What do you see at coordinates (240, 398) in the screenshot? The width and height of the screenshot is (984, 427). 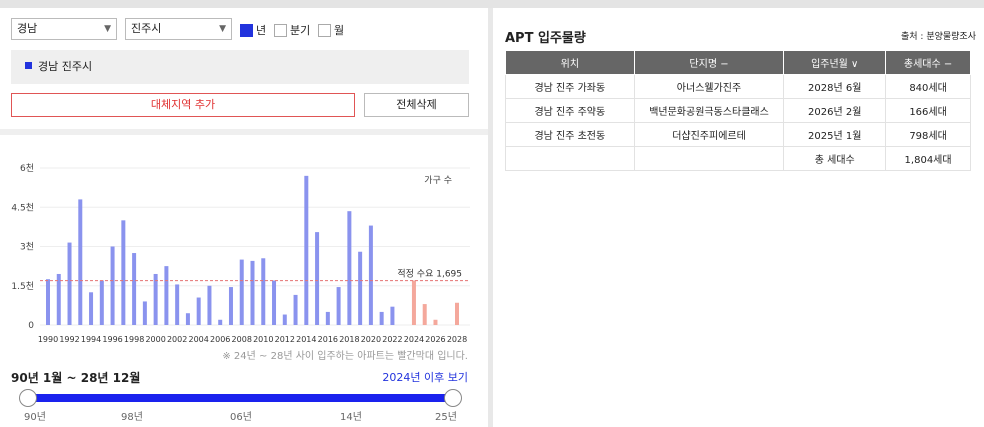 I see `year-range-slider` at bounding box center [240, 398].